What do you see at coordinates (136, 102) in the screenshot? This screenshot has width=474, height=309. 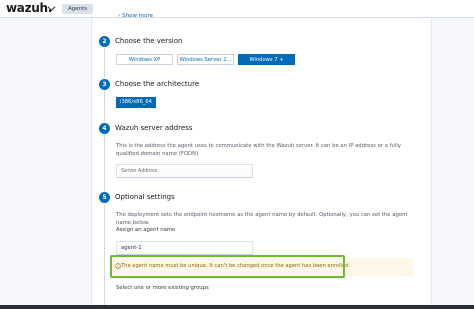 I see `architecture-option-i386-x86-64: i386/x86_64` at bounding box center [136, 102].